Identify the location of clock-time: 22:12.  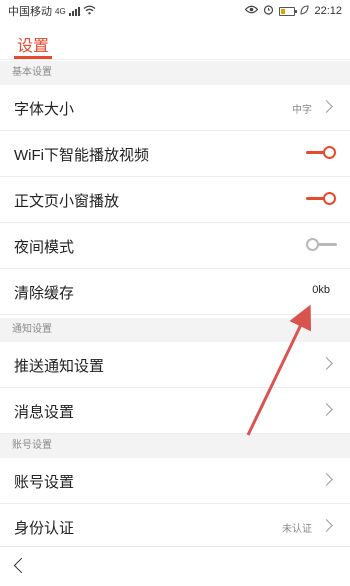
(328, 11).